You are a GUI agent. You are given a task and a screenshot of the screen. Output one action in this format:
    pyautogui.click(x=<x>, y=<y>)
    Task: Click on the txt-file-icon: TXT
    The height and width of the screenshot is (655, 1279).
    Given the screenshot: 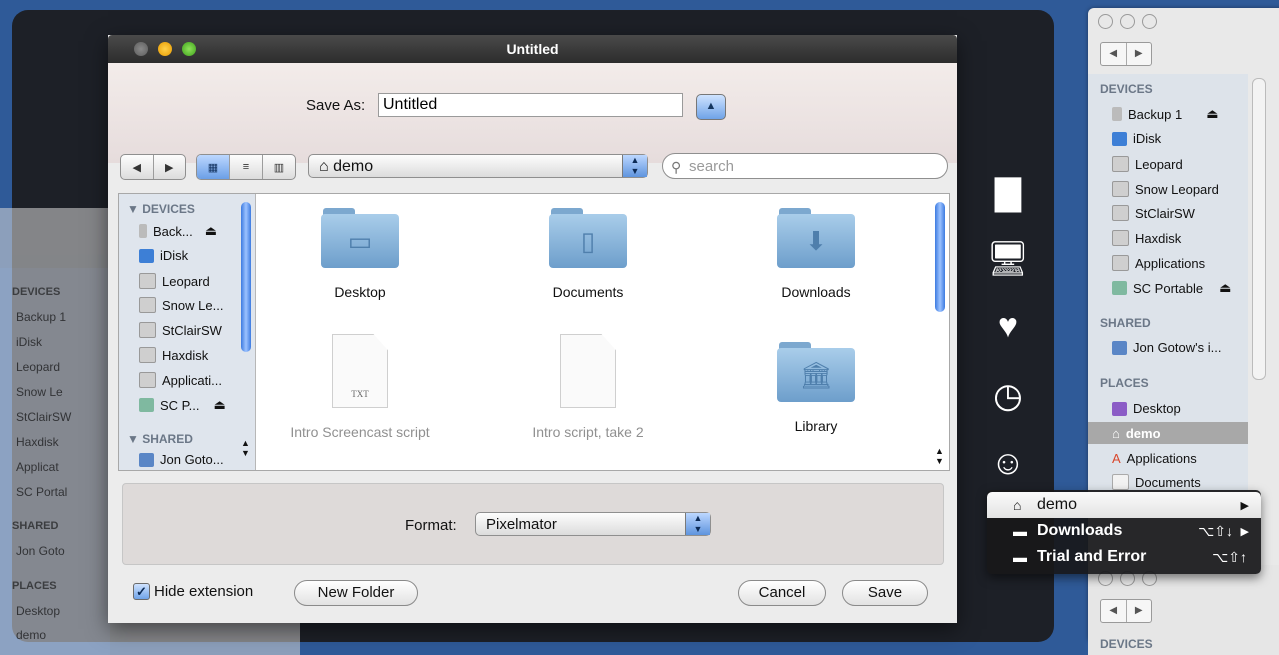 What is the action you would take?
    pyautogui.click(x=360, y=371)
    